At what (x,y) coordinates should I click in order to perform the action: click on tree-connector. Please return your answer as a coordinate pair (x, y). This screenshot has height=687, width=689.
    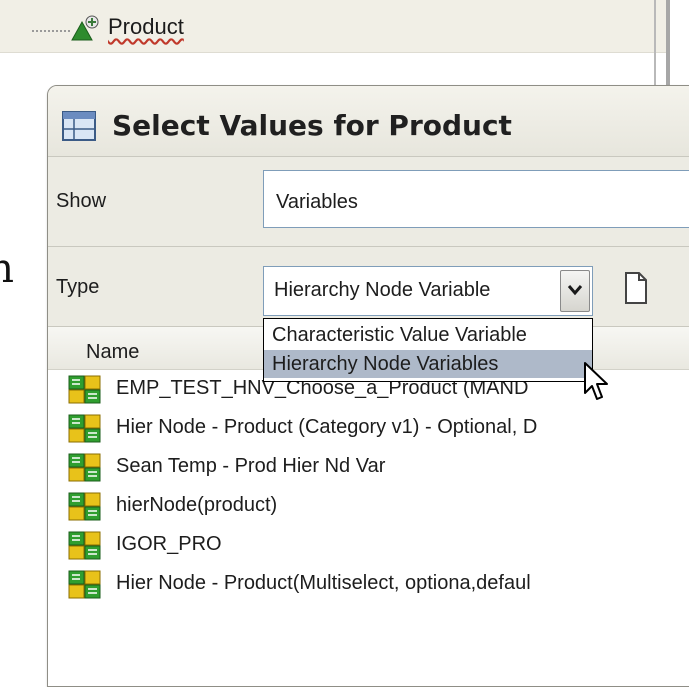
    Looking at the image, I should click on (51, 31).